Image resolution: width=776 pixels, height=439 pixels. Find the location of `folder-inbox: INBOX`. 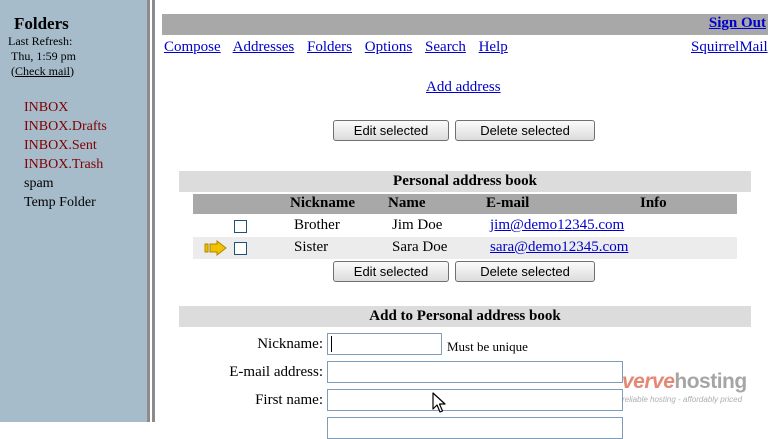

folder-inbox: INBOX is located at coordinates (65, 107).